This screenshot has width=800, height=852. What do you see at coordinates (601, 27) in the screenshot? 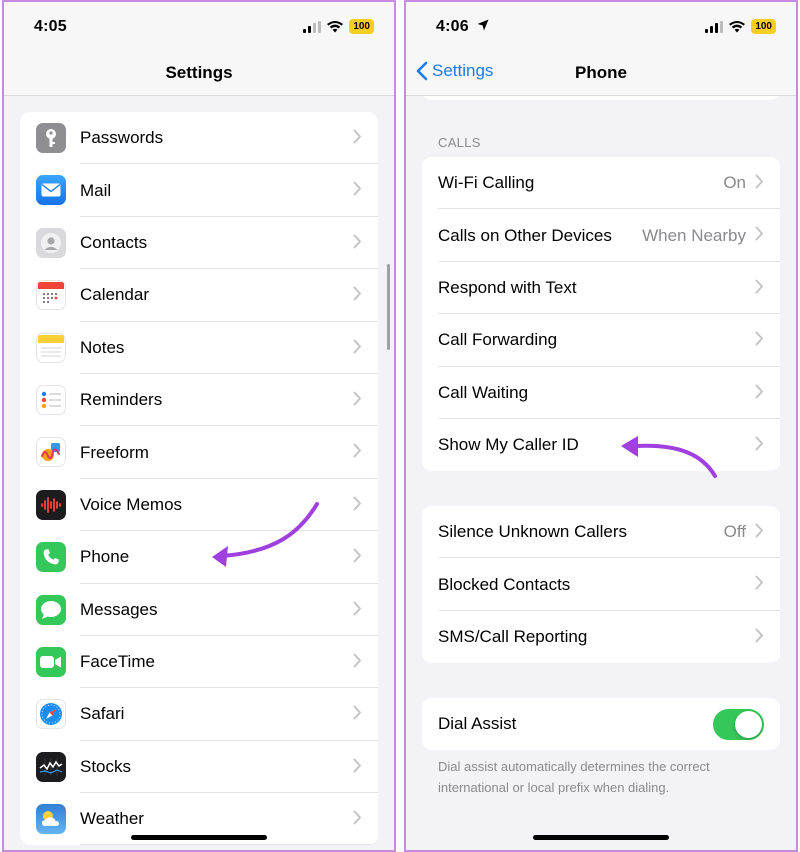
I see `status-bar: 4:06 100` at bounding box center [601, 27].